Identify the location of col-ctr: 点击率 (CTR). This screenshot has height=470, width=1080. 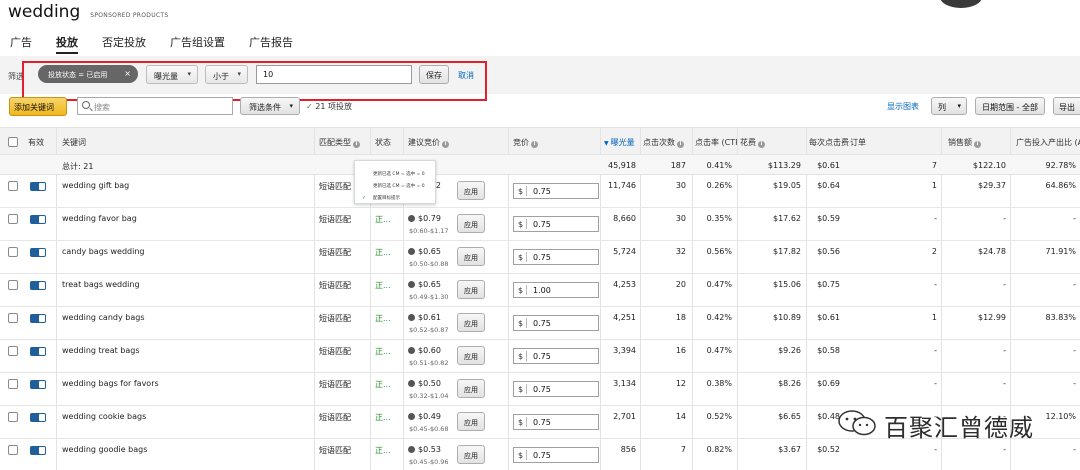
(716, 141).